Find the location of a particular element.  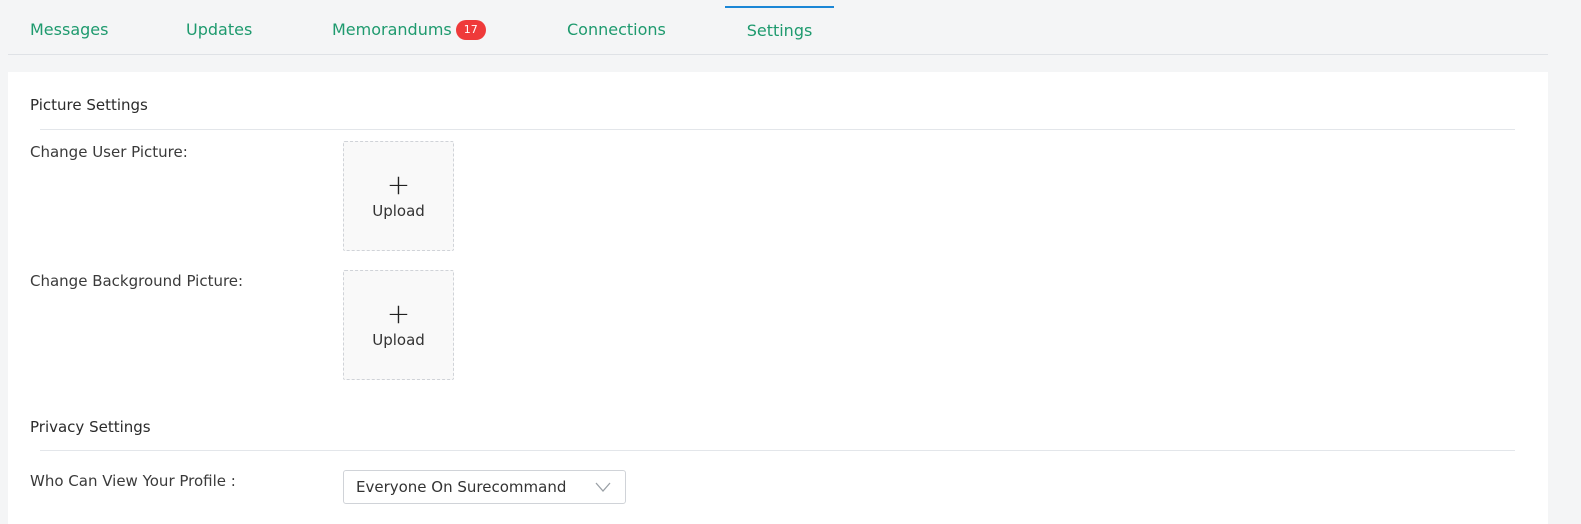

memorandums-count-badge: 17 is located at coordinates (470, 29).